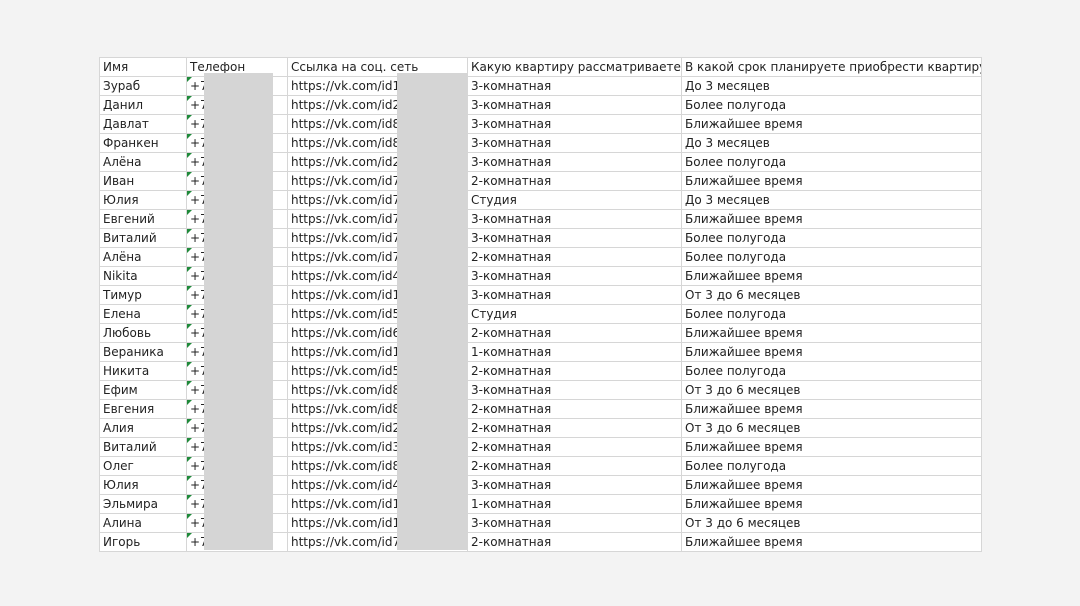  What do you see at coordinates (574, 67) in the screenshot?
I see `header-cell-apartment-type: Какую квартиру рассматриваете?` at bounding box center [574, 67].